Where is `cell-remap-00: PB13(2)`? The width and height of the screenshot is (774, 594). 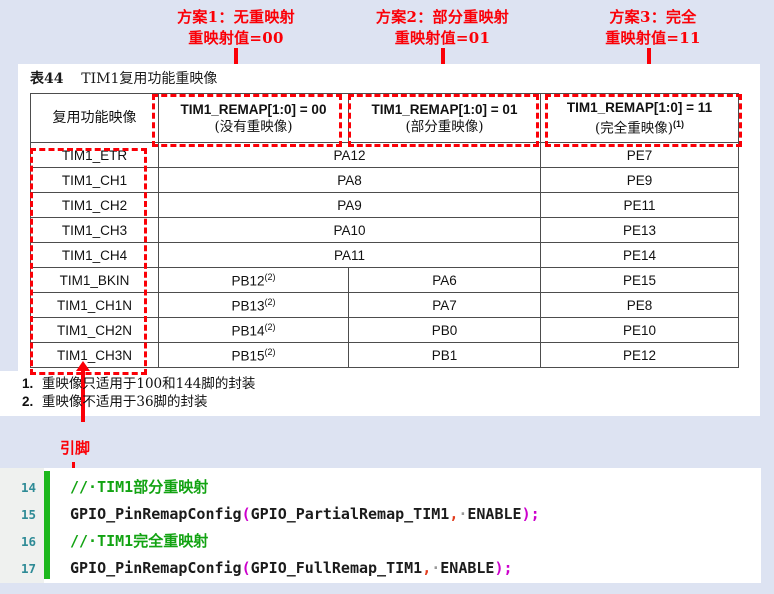 cell-remap-00: PB13(2) is located at coordinates (253, 305).